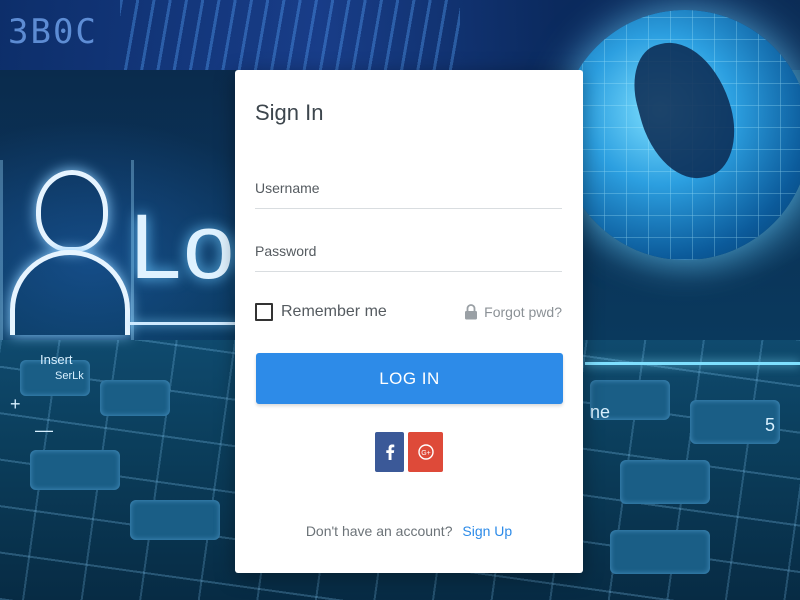 This screenshot has width=800, height=600. I want to click on key-label: —, so click(44, 430).